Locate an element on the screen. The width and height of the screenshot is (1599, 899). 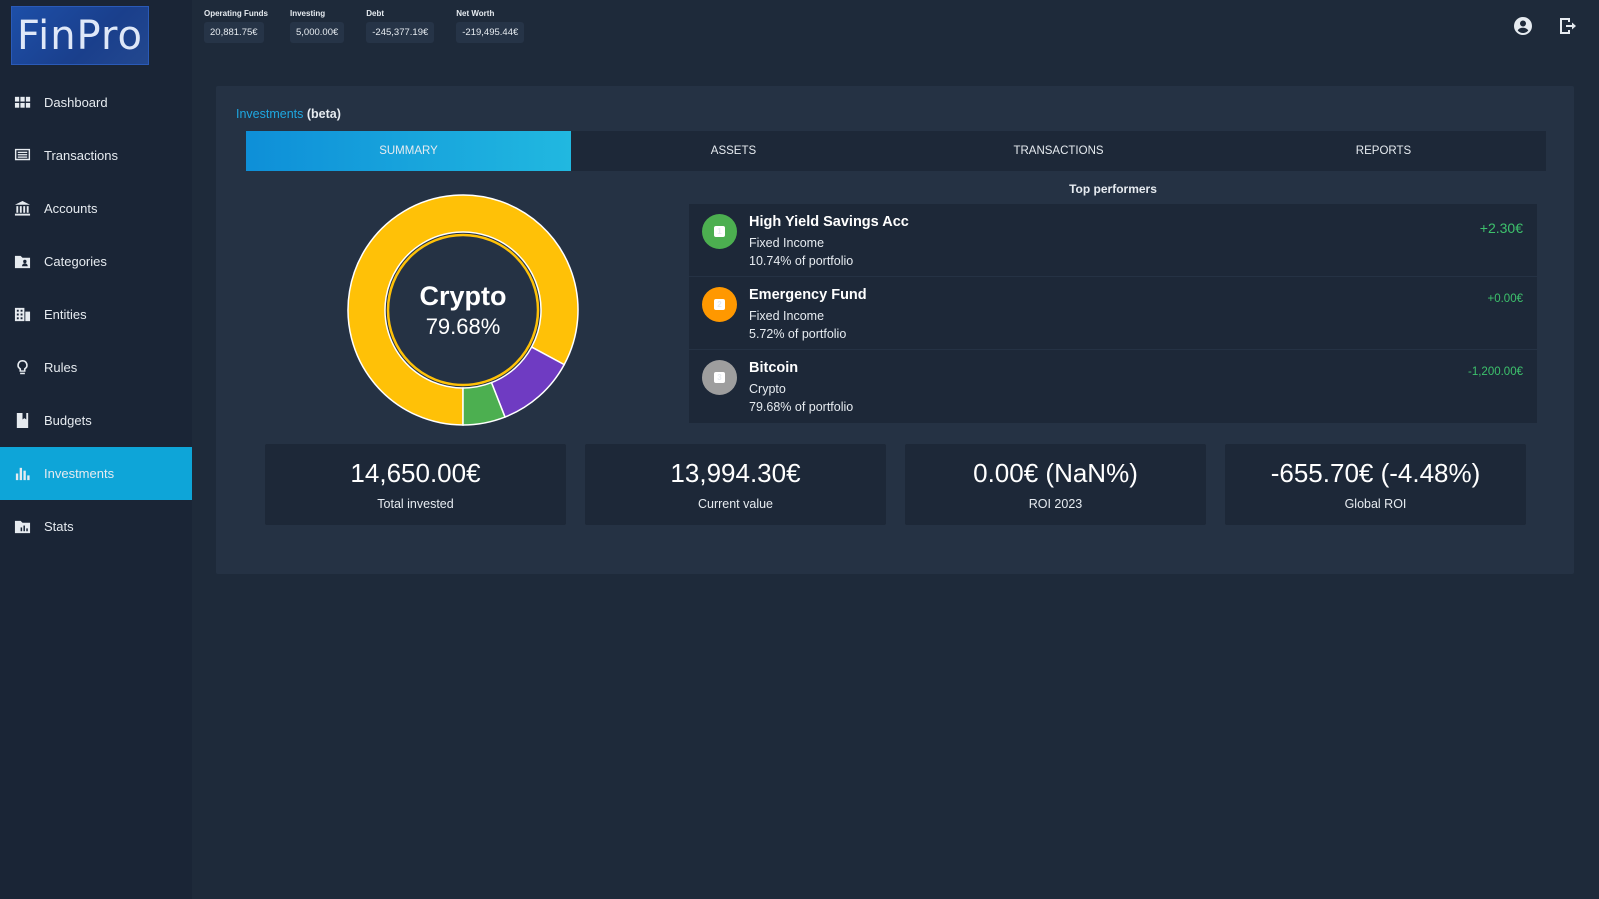
rank-badge: 1 is located at coordinates (719, 231).